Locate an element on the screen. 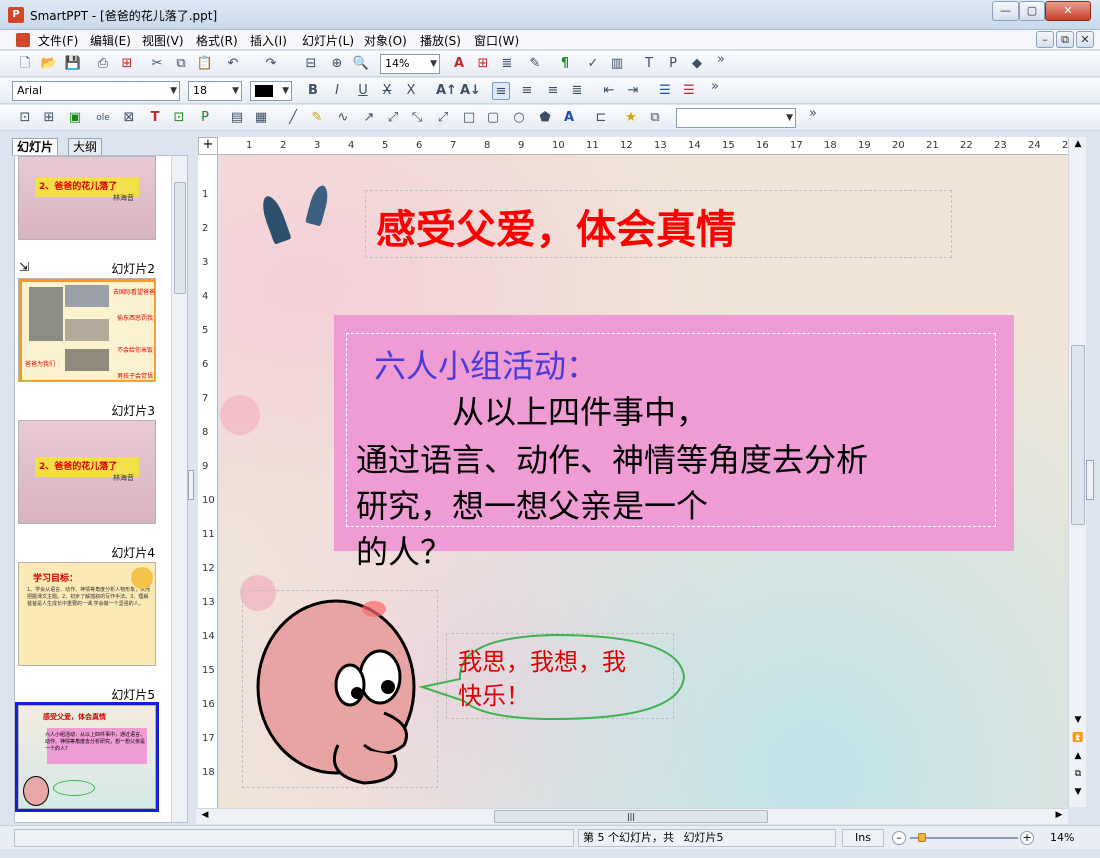 The image size is (1100, 858). scroll-left-icon: ◀ is located at coordinates (205, 817).